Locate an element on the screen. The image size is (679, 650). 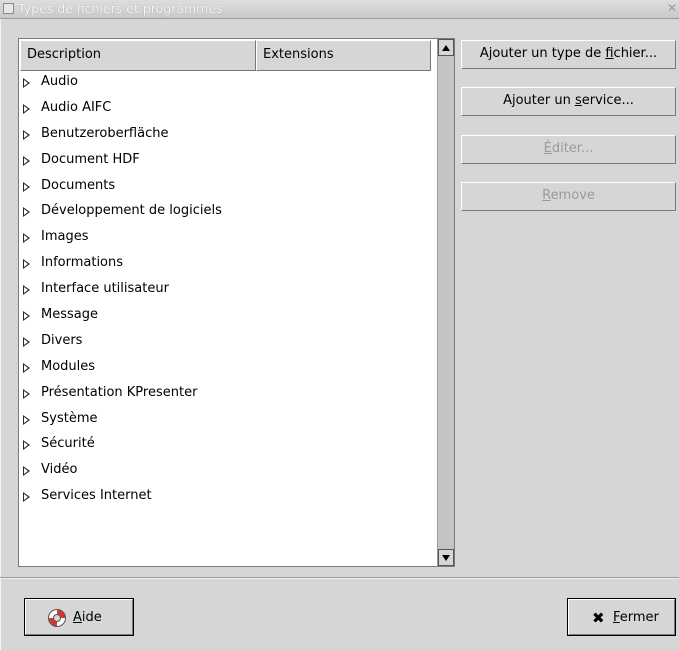
list-item-label: Benutzeroberfläche is located at coordinates (105, 133).